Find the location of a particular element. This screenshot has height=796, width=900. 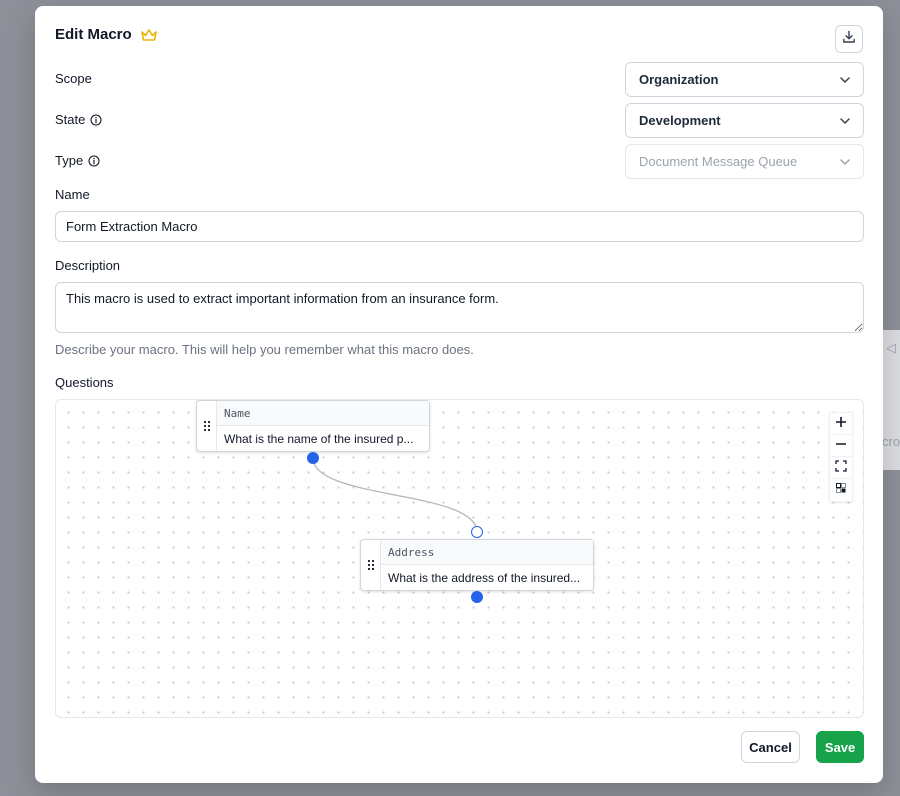

questions-label: Questions is located at coordinates (84, 382).